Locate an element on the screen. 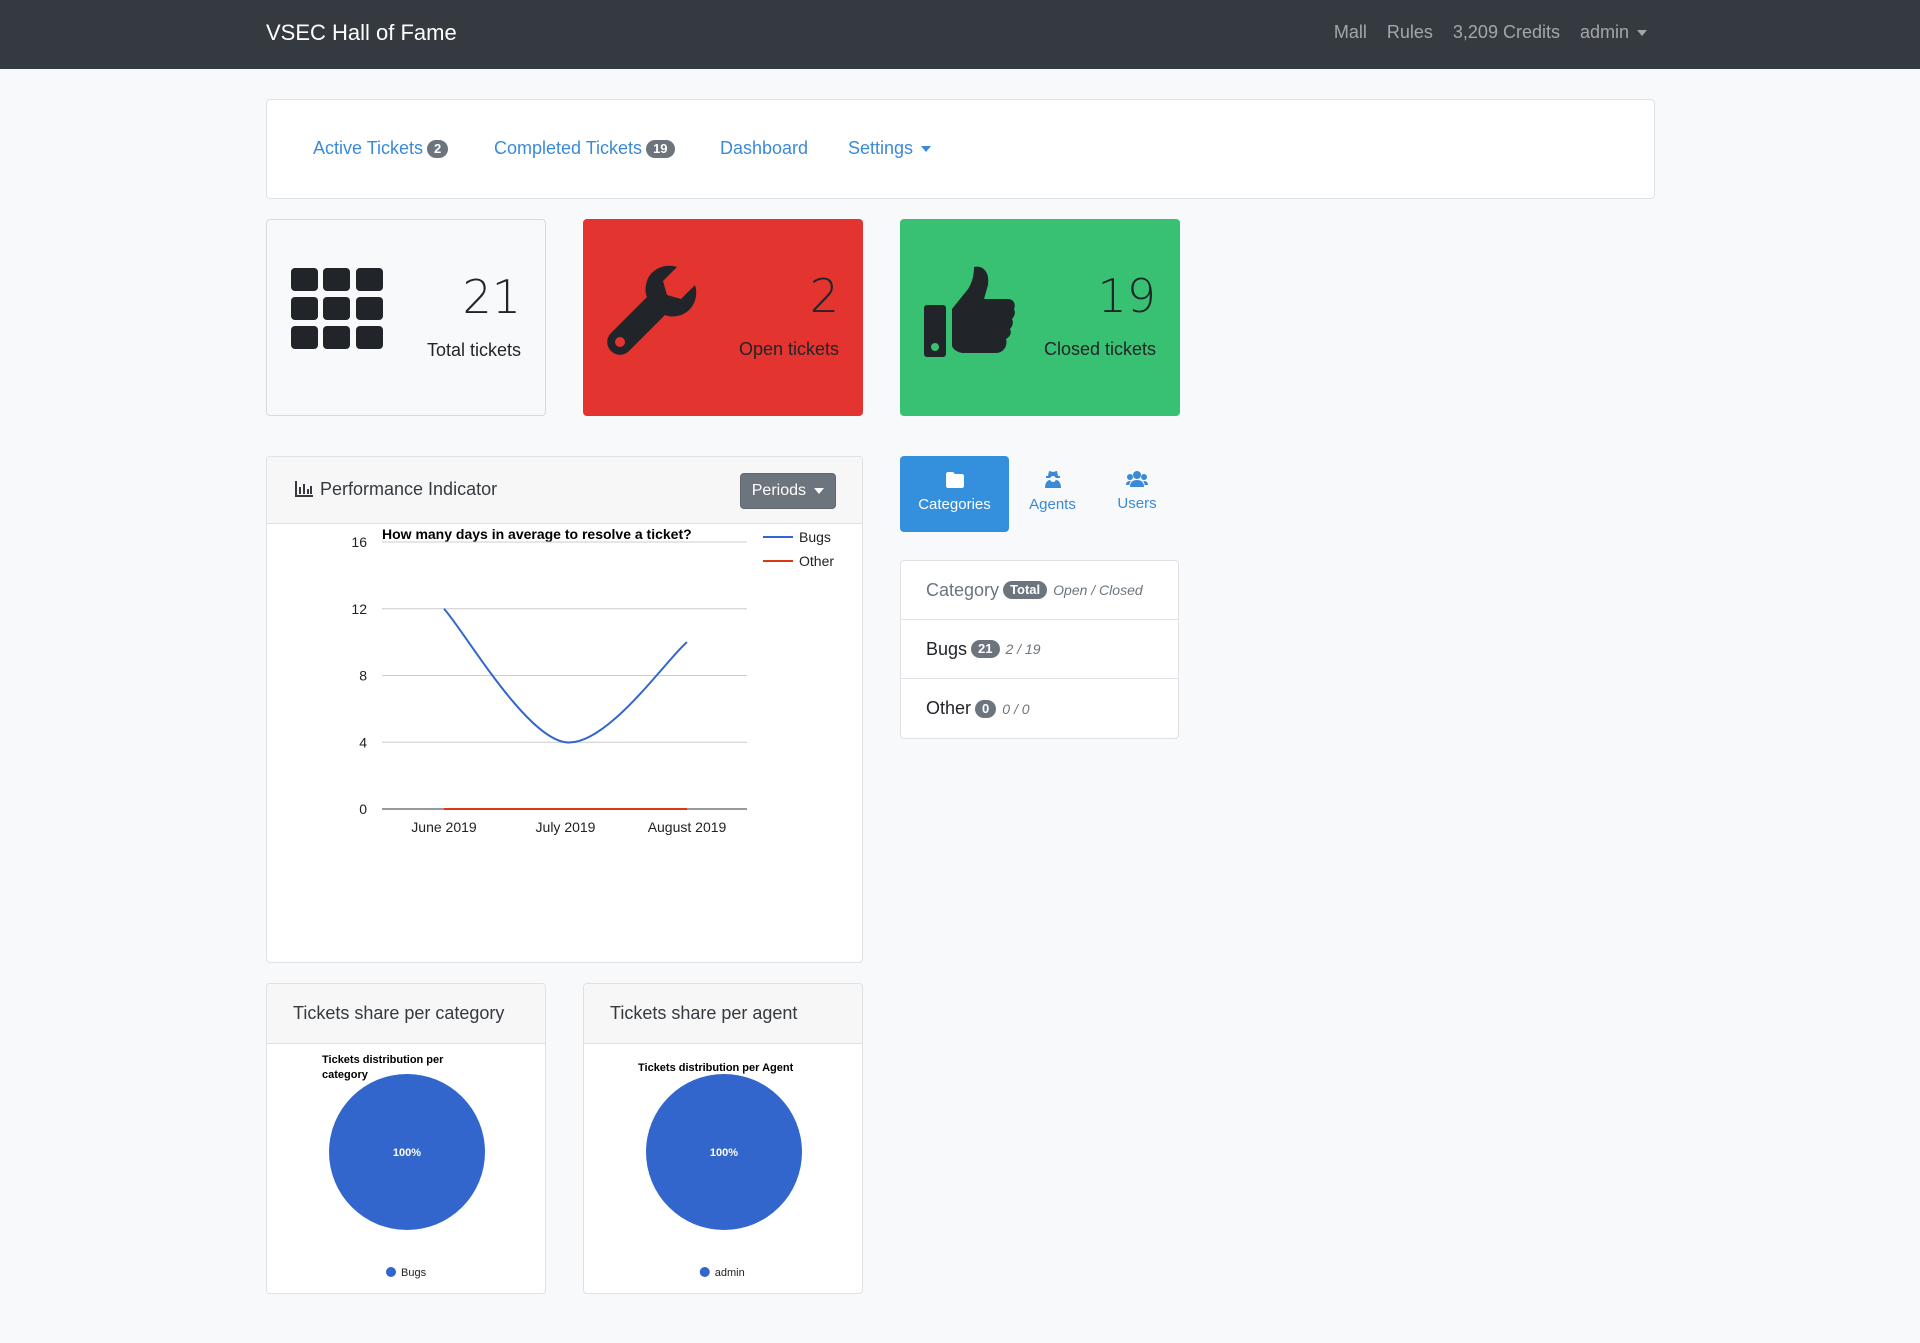 The height and width of the screenshot is (1343, 1920). tab-active-tickets: Active Tickets 2 is located at coordinates (381, 148).